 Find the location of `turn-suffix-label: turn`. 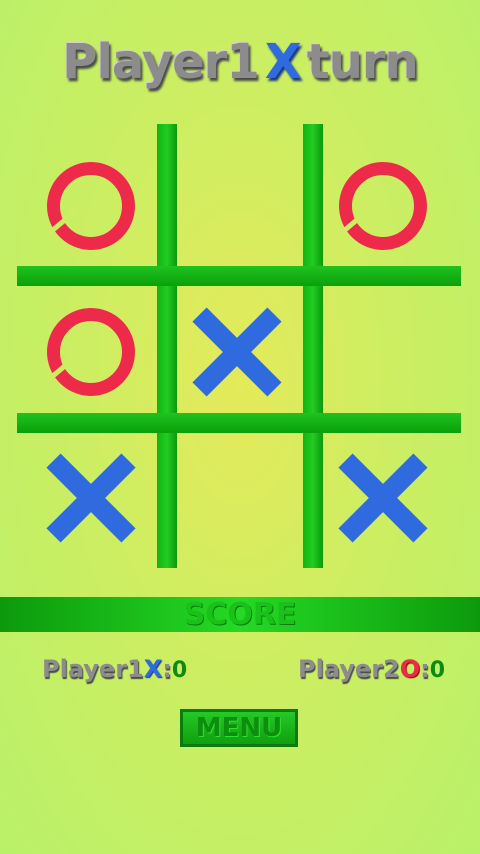

turn-suffix-label: turn is located at coordinates (362, 62).